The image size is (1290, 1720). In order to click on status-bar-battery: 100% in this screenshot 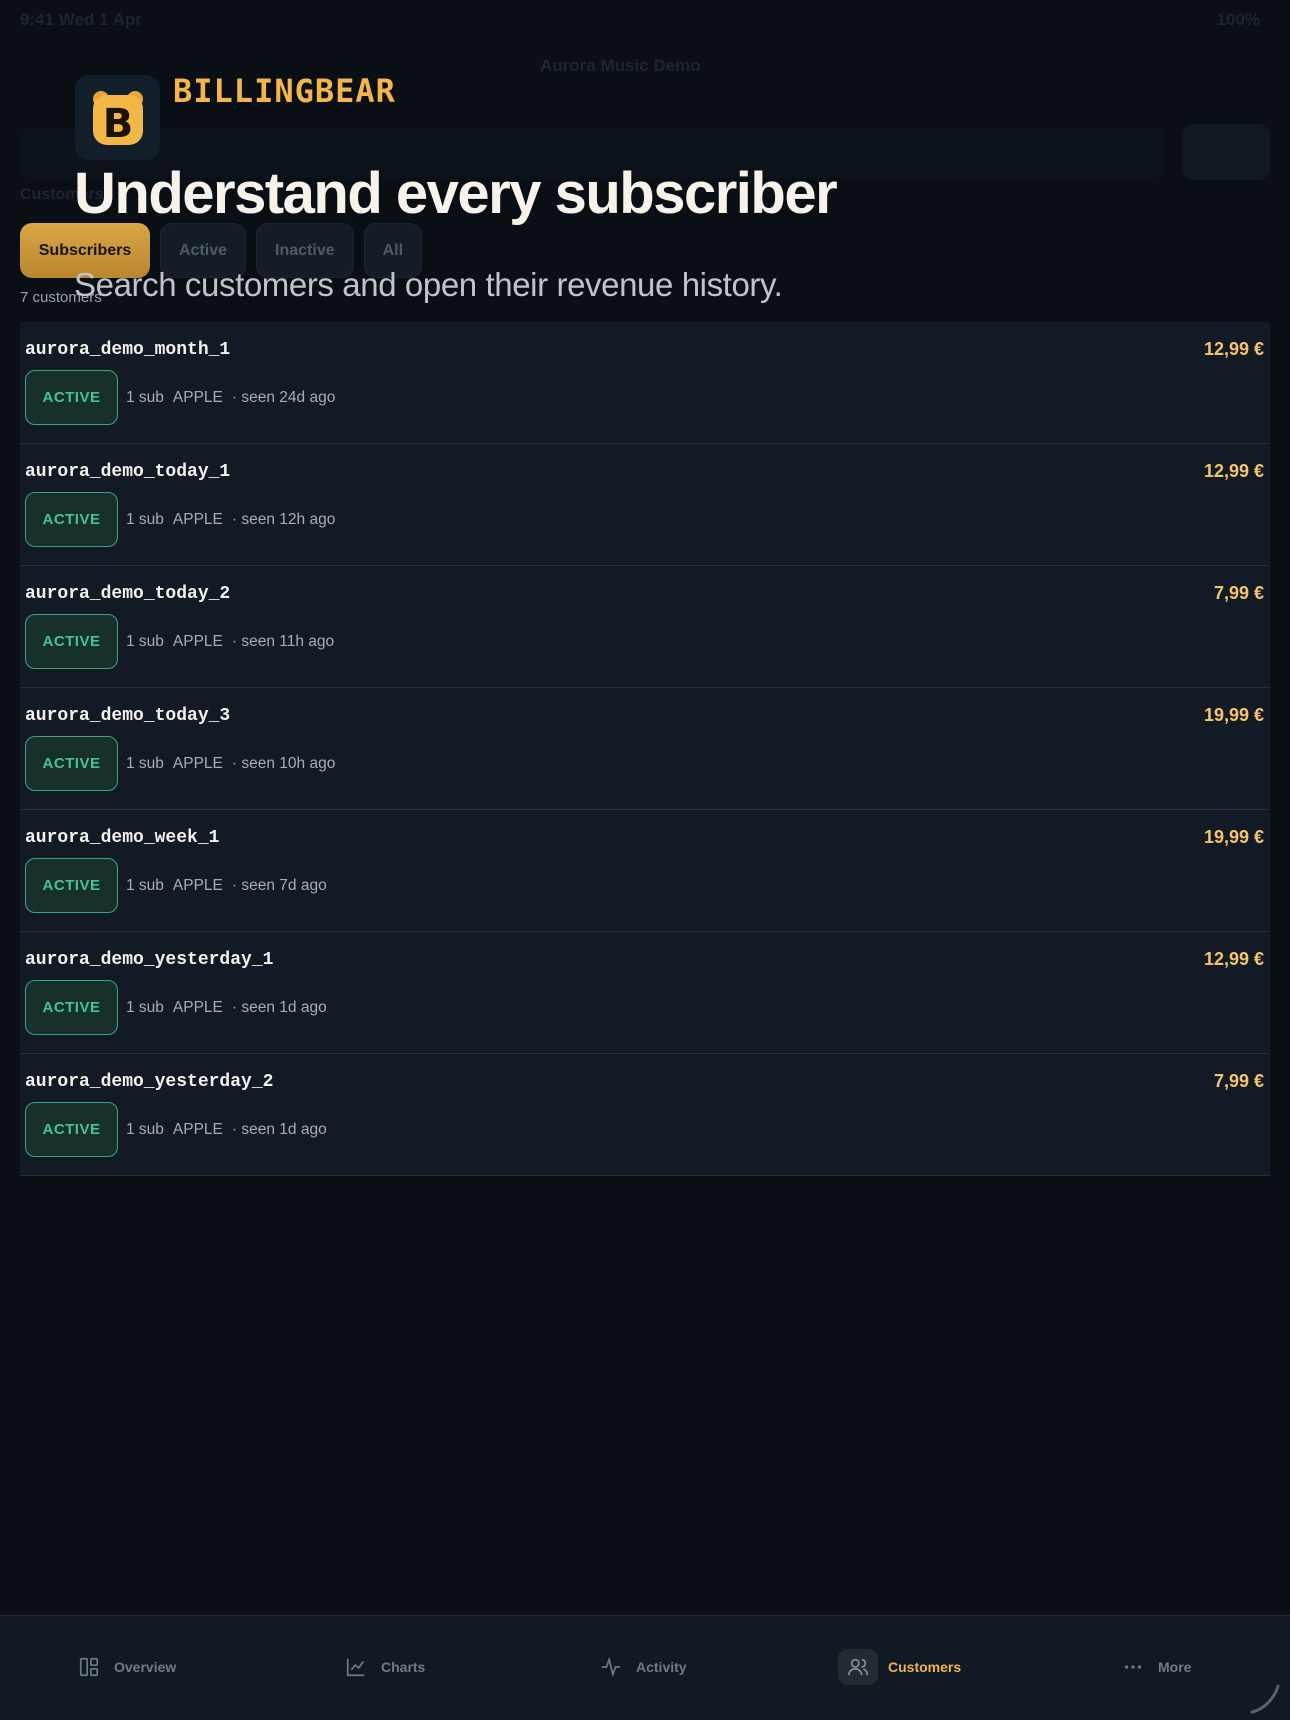, I will do `click(1238, 19)`.